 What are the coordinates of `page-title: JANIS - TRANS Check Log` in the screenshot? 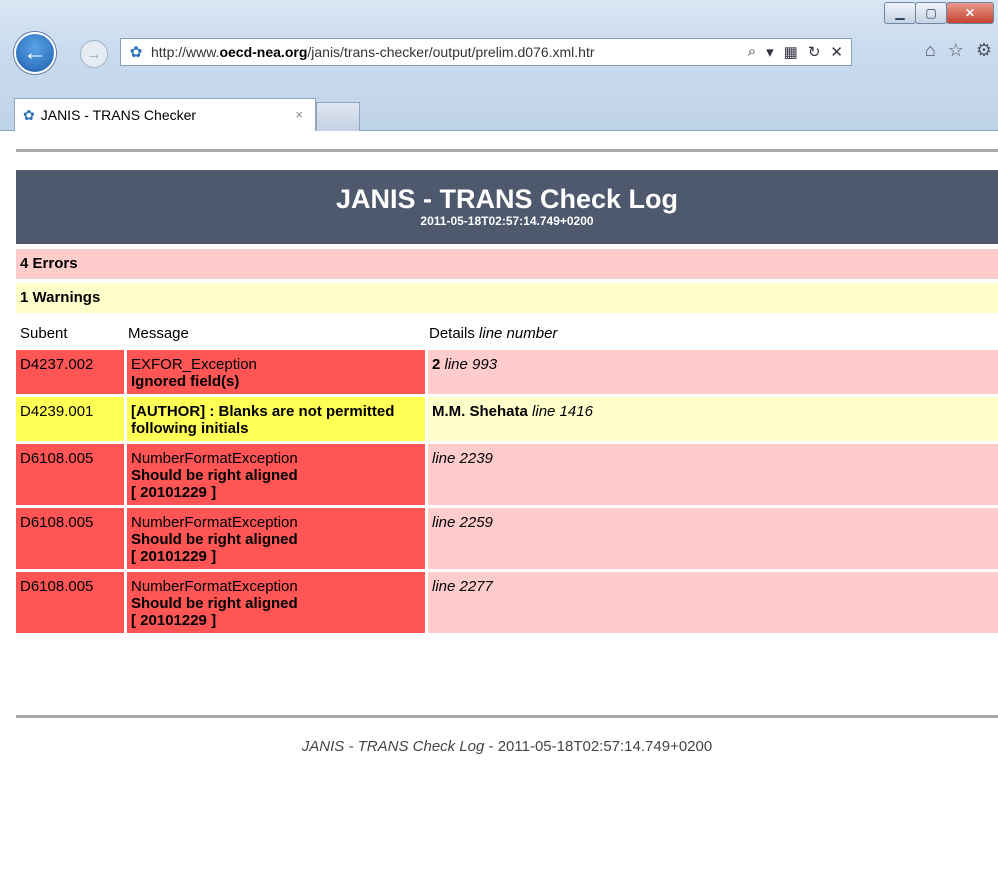 It's located at (507, 199).